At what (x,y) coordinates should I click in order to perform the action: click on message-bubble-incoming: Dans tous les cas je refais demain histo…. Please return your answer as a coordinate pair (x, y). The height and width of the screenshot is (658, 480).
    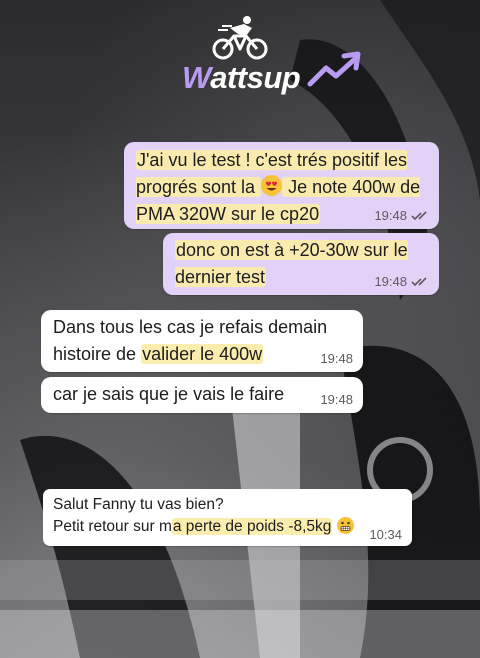
    Looking at the image, I should click on (202, 341).